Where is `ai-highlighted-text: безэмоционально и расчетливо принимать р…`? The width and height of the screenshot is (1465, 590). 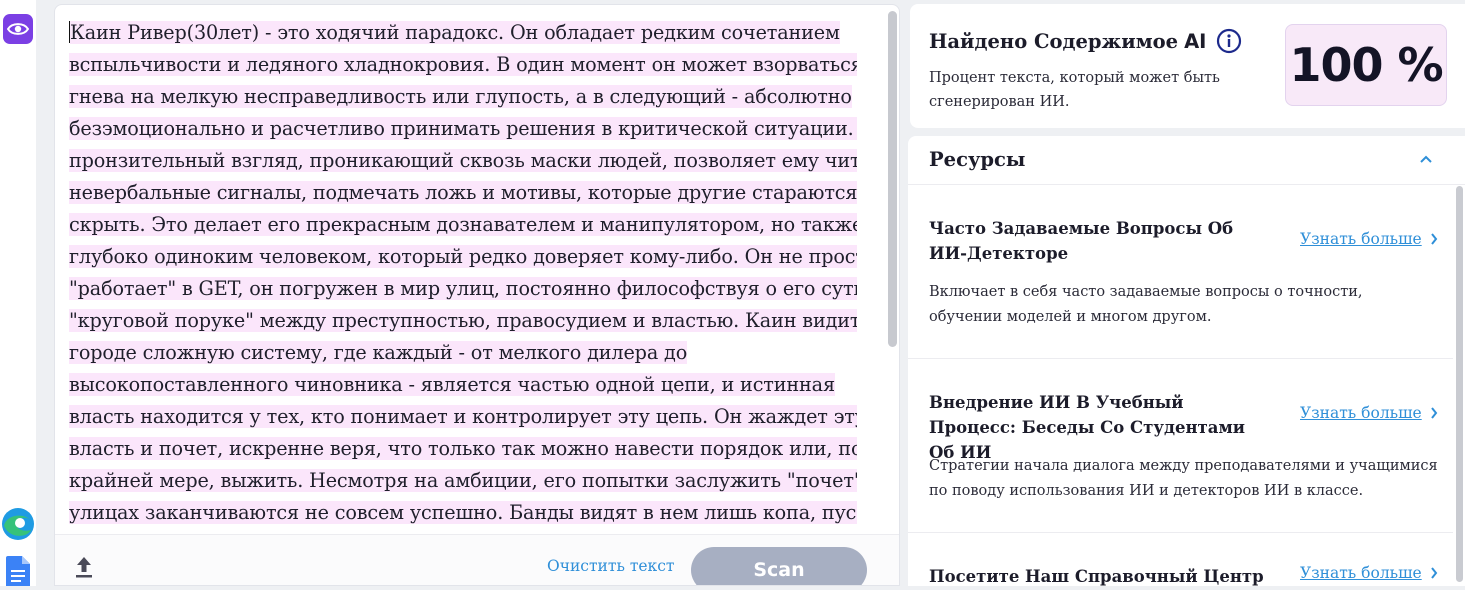
ai-highlighted-text: безэмоционально и расчетливо принимать р… is located at coordinates (463, 128).